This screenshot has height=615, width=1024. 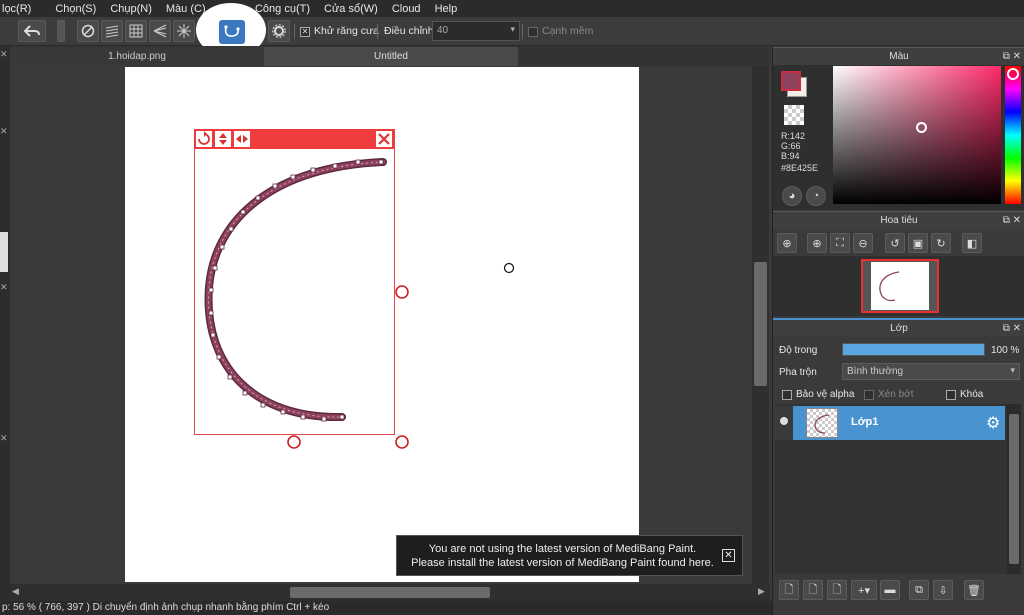 What do you see at coordinates (943, 590) in the screenshot?
I see `merge-layer-button: ⇩` at bounding box center [943, 590].